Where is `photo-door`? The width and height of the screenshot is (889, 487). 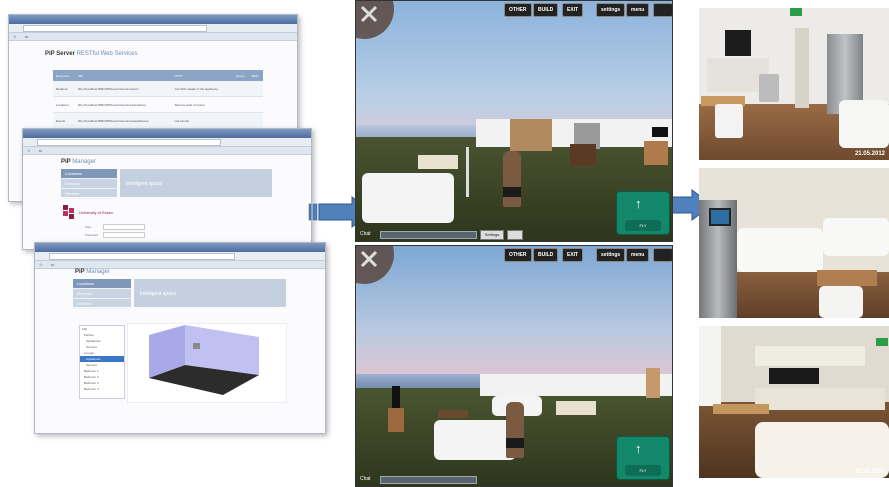
photo-door is located at coordinates (802, 68).